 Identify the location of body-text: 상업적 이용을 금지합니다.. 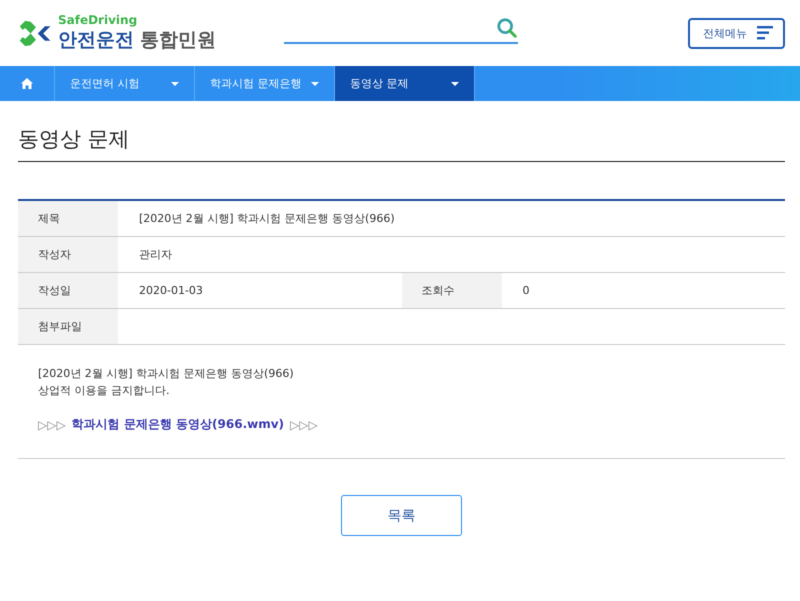
(104, 391).